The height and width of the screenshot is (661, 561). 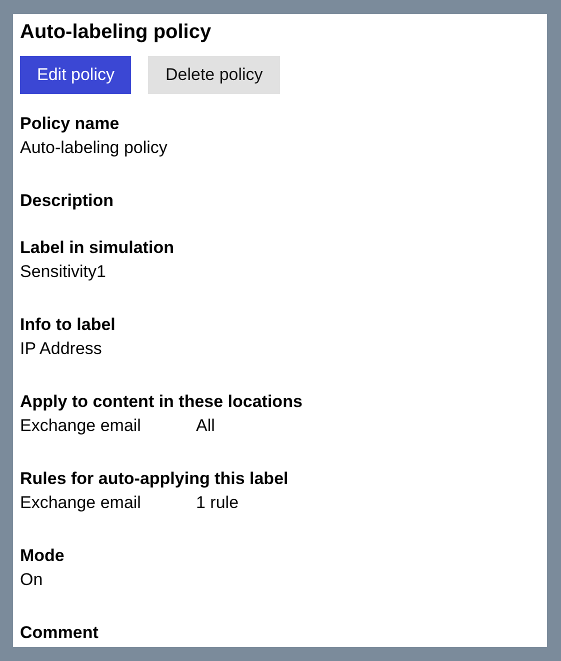 I want to click on field-label: Description, so click(x=67, y=201).